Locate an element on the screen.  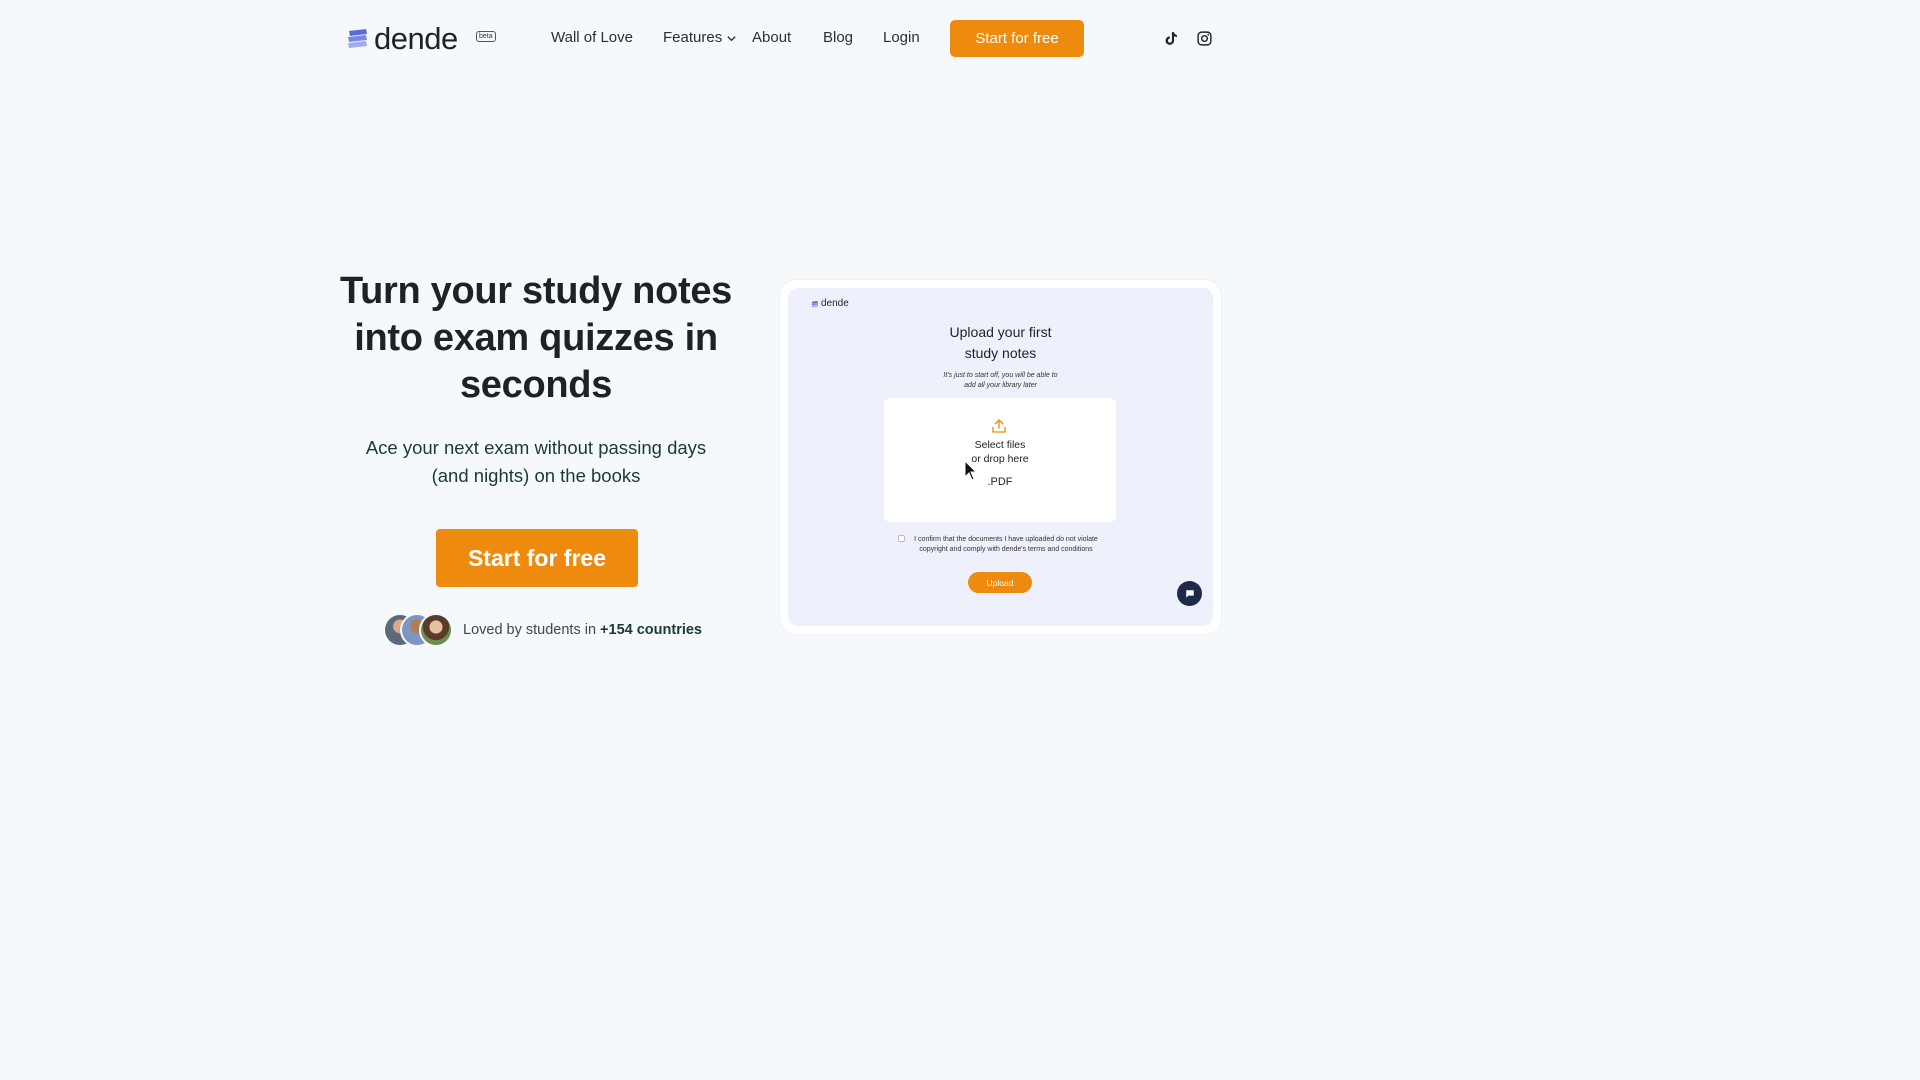
dropzone-line: or drop here is located at coordinates (1000, 459).